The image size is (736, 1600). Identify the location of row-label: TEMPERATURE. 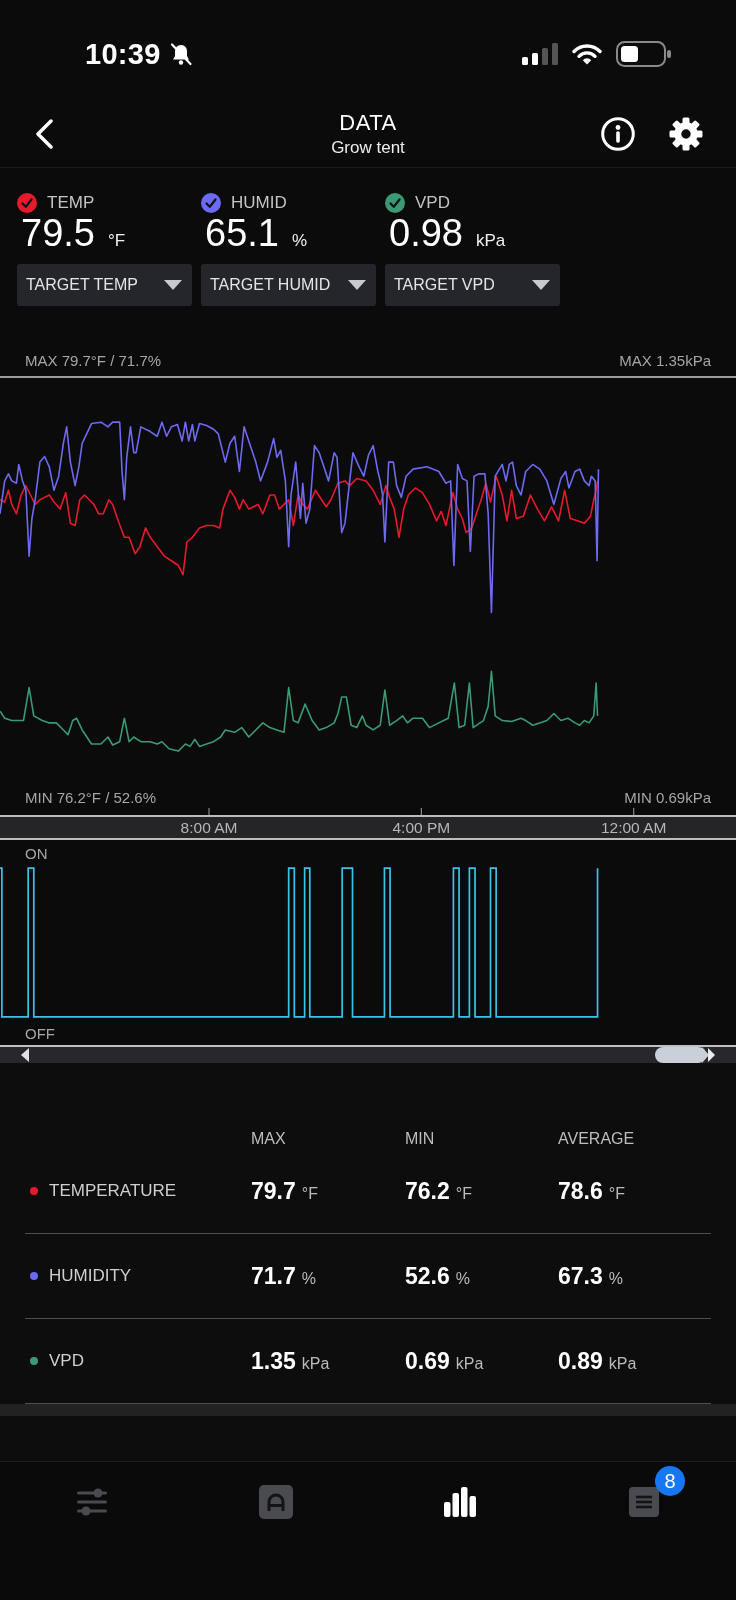
(113, 1191).